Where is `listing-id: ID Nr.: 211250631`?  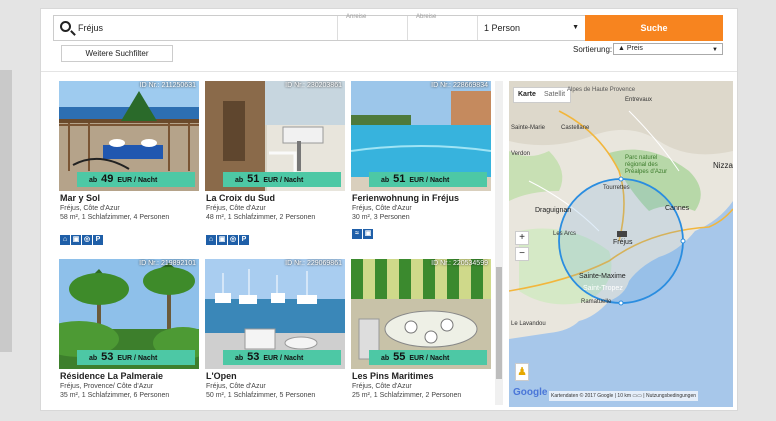 listing-id: ID Nr.: 211250631 is located at coordinates (167, 85).